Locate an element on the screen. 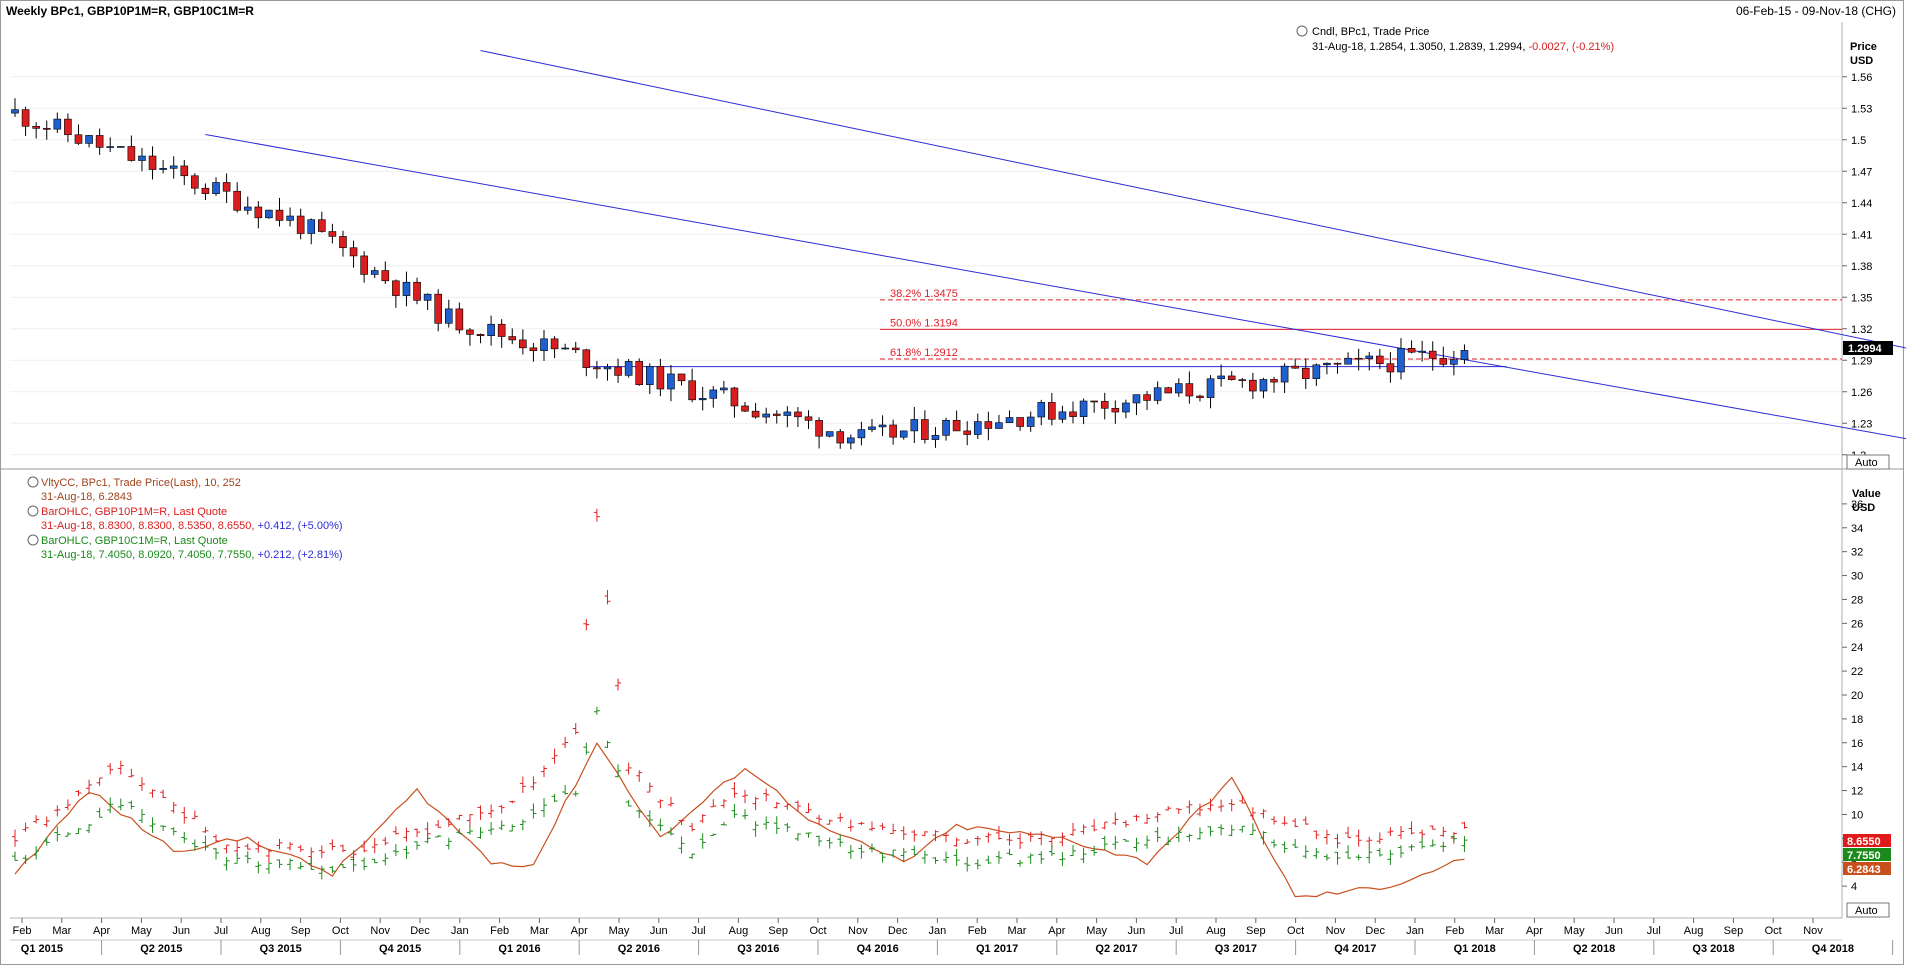 This screenshot has height=967, width=1906. series-settings-icon is located at coordinates (1302, 31).